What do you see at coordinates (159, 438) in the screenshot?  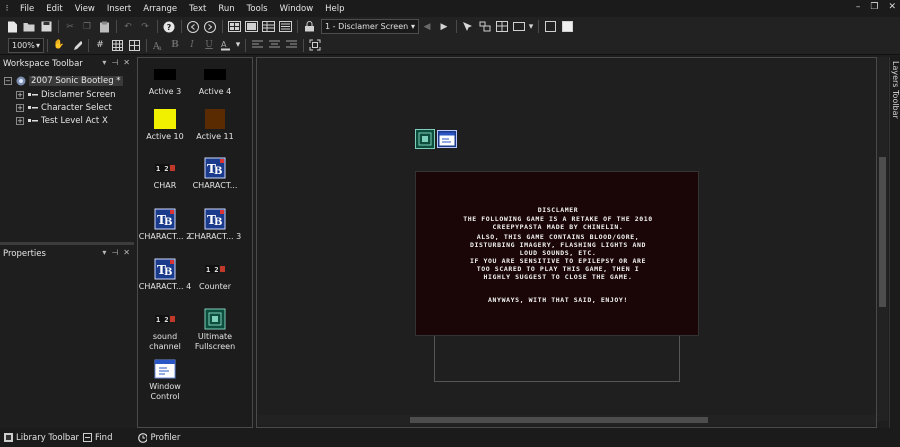 I see `profiler-tab: Profiler` at bounding box center [159, 438].